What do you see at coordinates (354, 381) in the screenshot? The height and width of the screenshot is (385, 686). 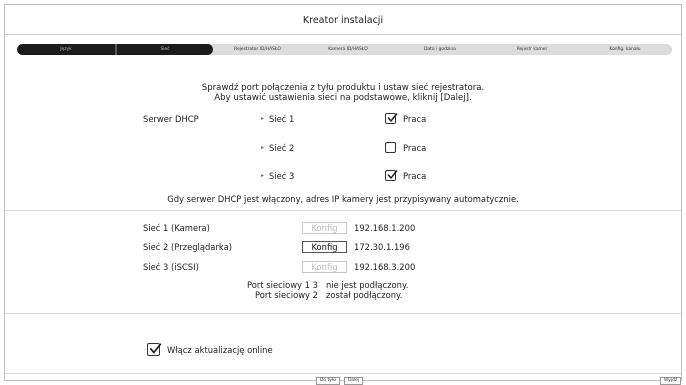 I see `next-button: Dalej` at bounding box center [354, 381].